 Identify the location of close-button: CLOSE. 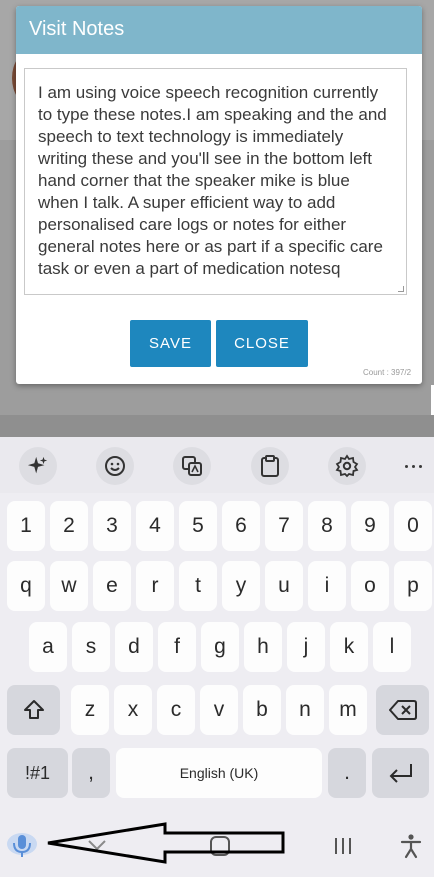
(262, 343).